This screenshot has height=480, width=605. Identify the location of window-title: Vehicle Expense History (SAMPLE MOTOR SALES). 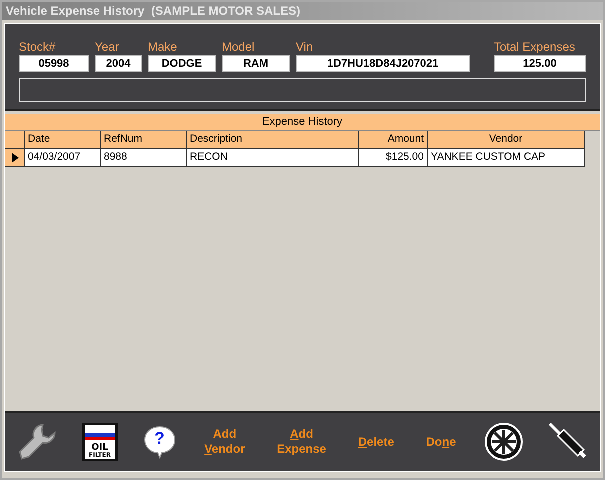
(302, 11).